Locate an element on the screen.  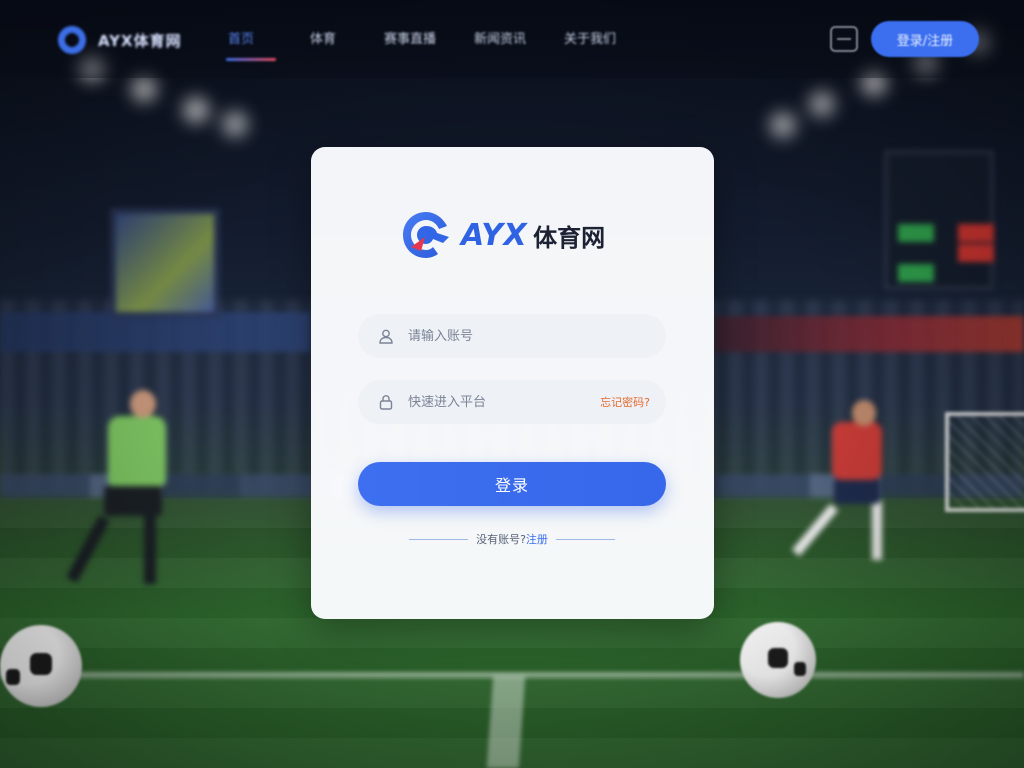
divider-right is located at coordinates (585, 539).